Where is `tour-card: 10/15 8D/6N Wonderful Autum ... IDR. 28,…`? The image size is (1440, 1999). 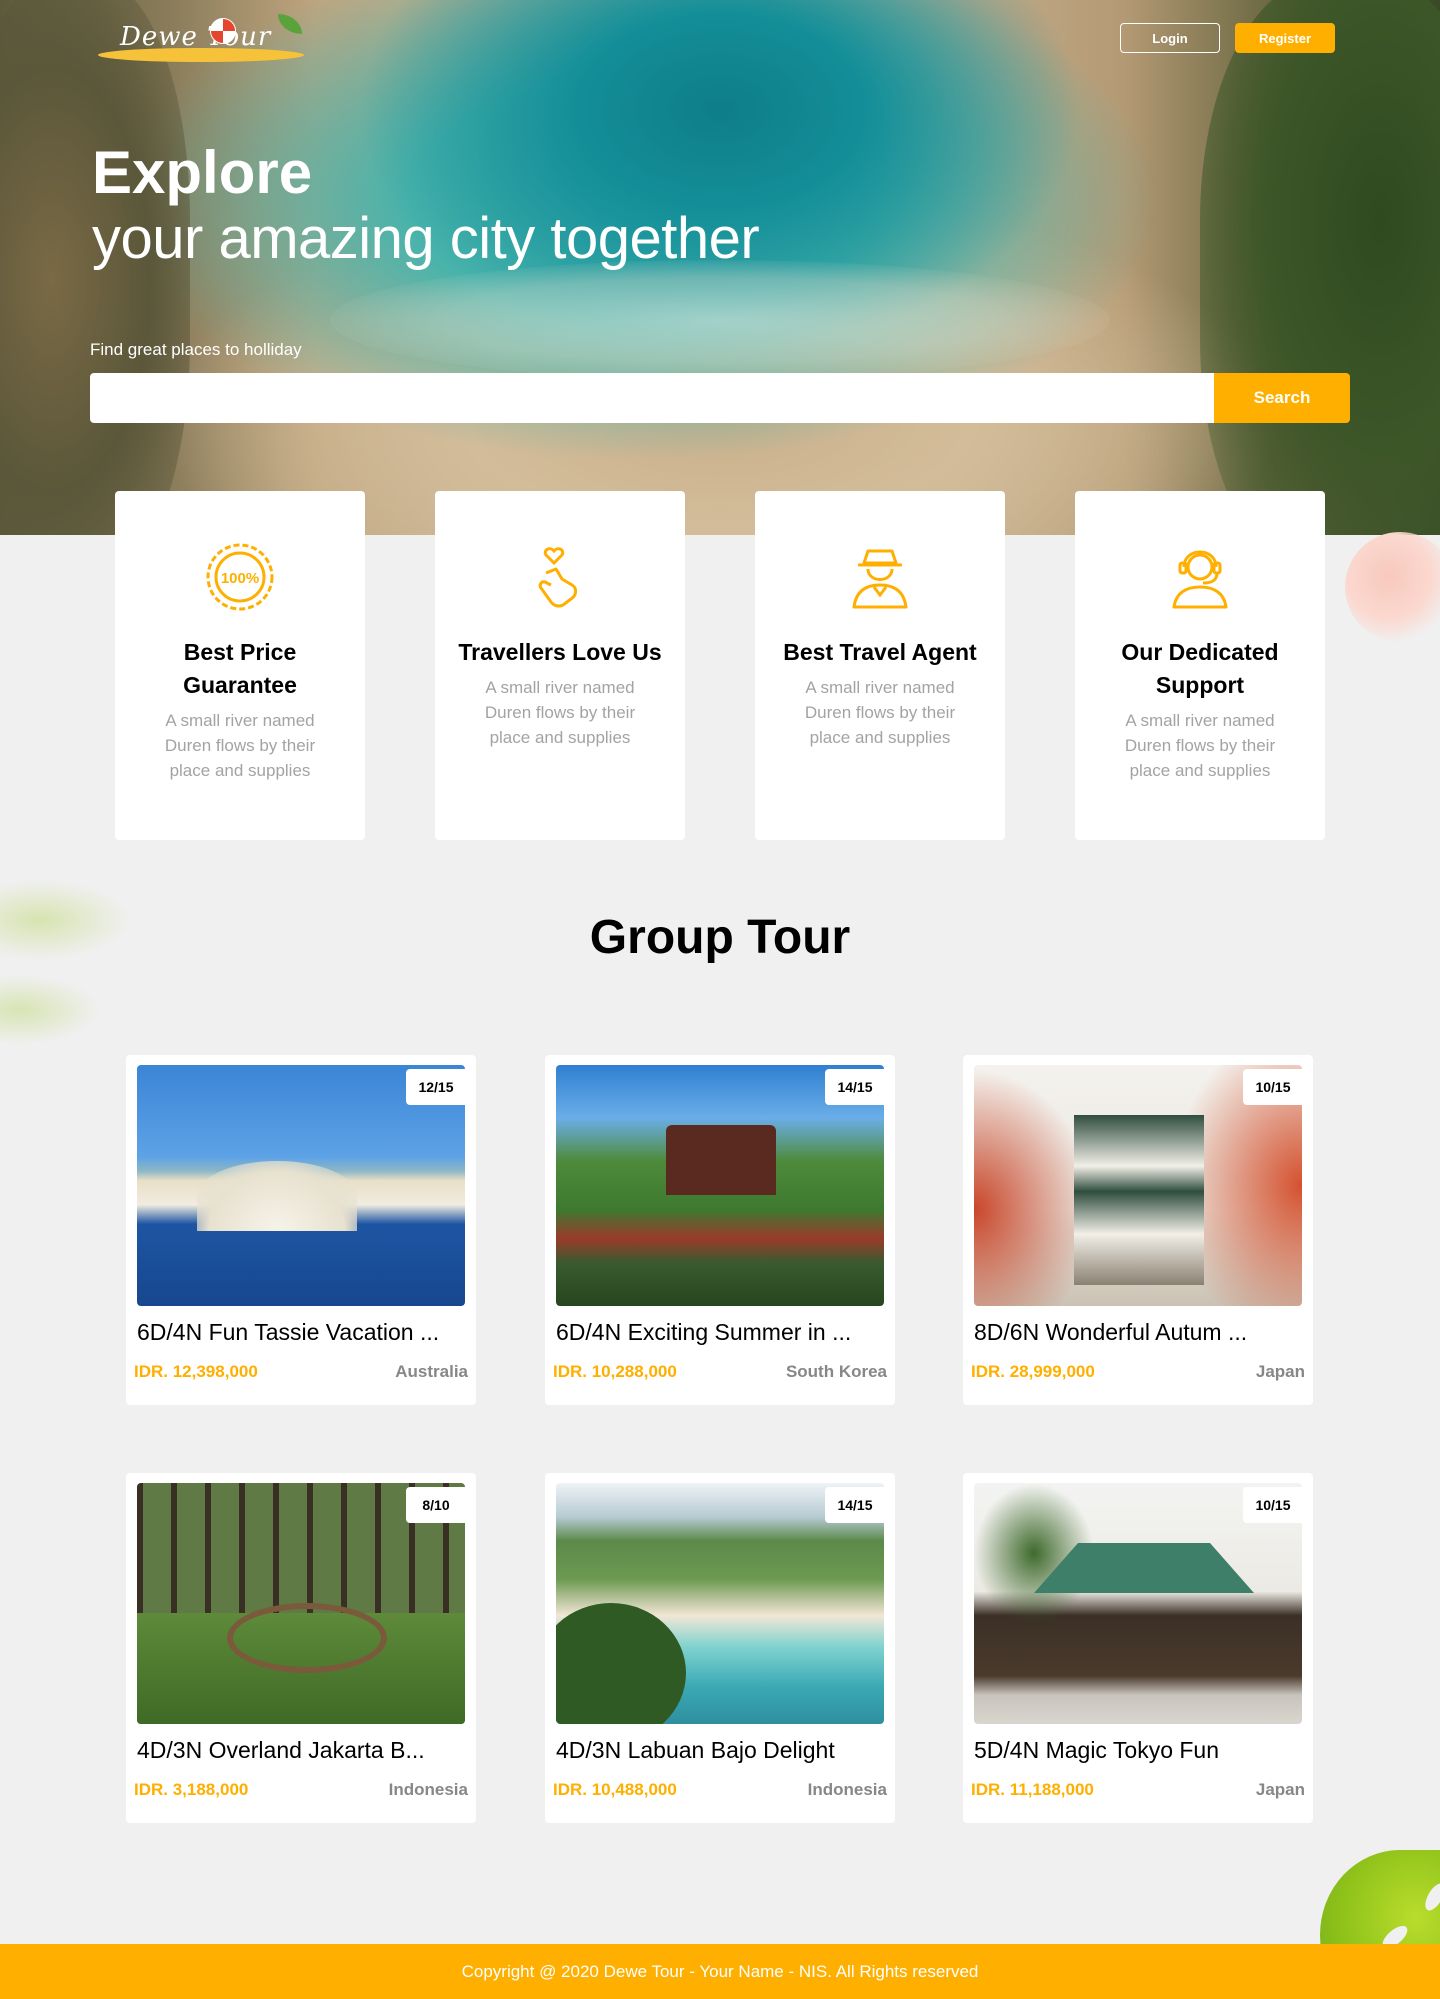 tour-card: 10/15 8D/6N Wonderful Autum ... IDR. 28,… is located at coordinates (1138, 1230).